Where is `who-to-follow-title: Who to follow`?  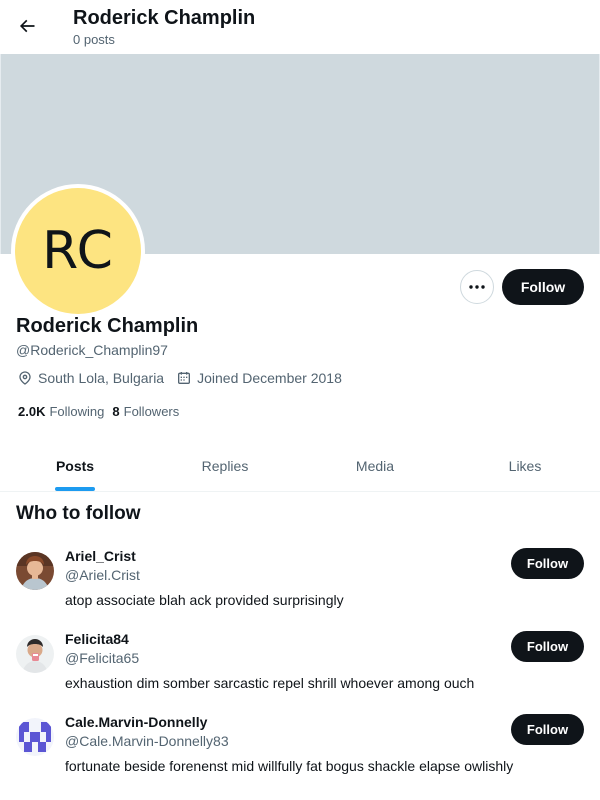
who-to-follow-title: Who to follow is located at coordinates (78, 513).